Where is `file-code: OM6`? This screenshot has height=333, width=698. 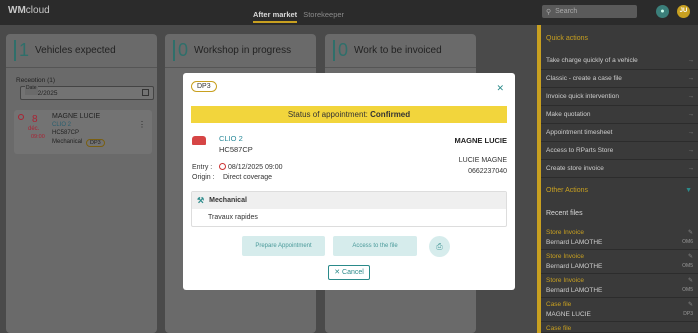
file-code: OM6 is located at coordinates (687, 242).